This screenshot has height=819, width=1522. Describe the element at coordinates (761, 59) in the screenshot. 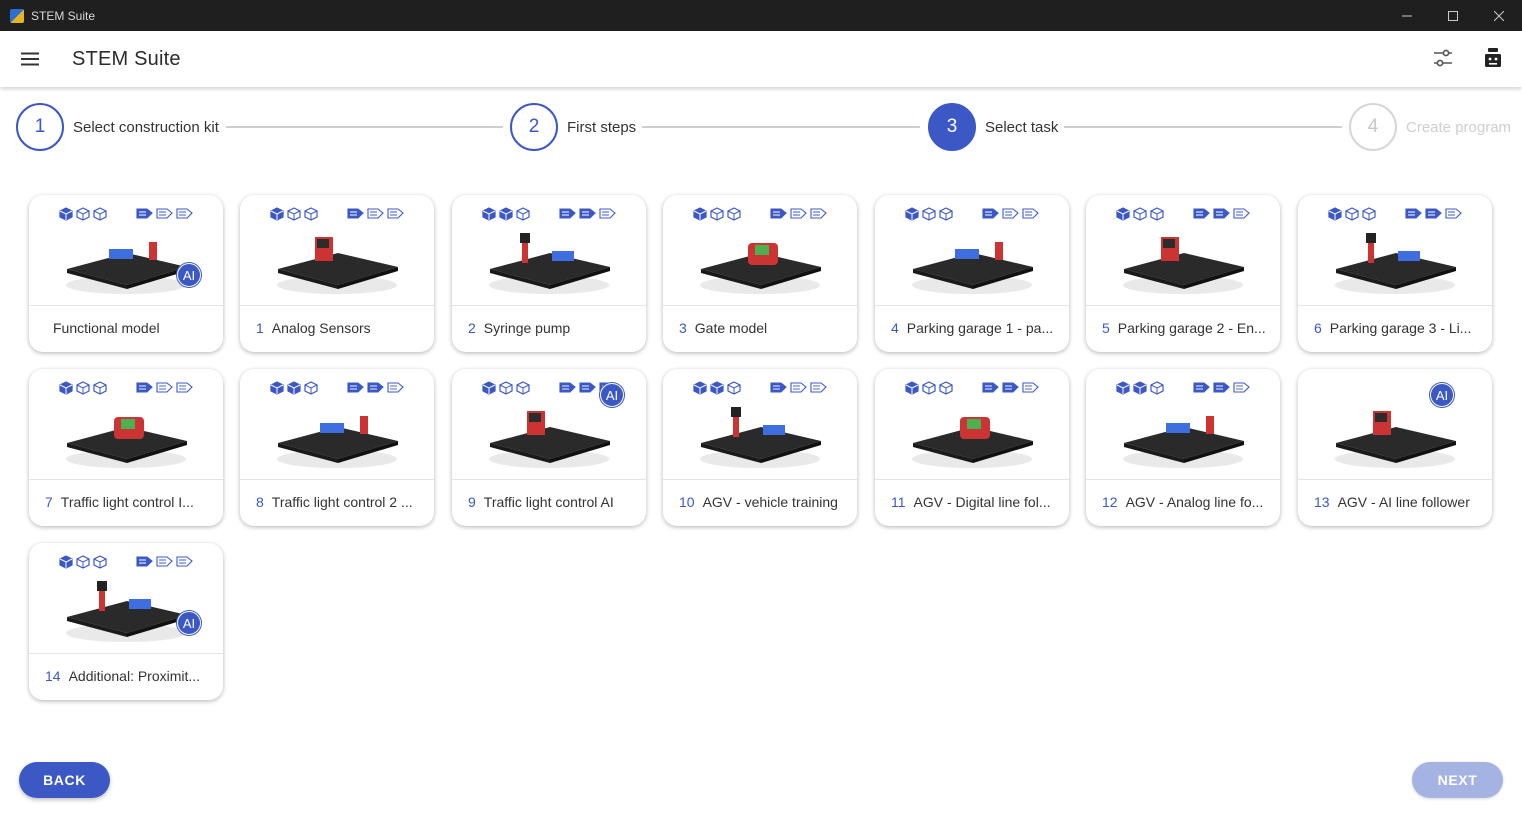

I see `app-header: STEM Suite` at that location.